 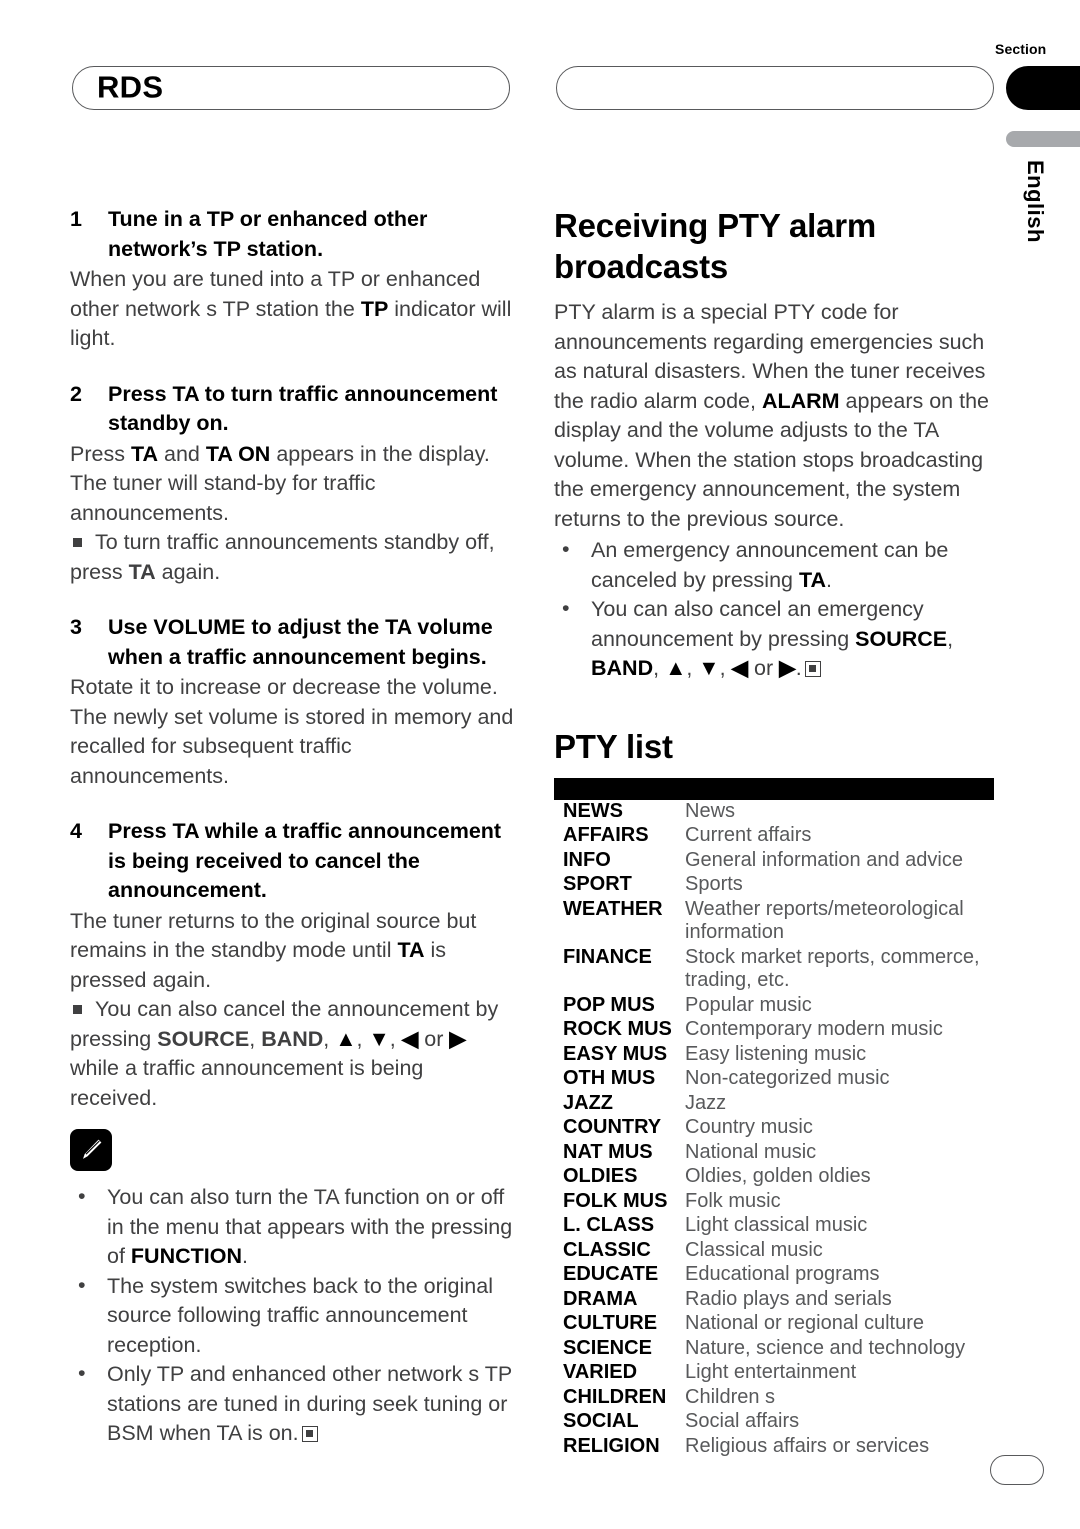 What do you see at coordinates (742, 1421) in the screenshot?
I see `pty-description-cell: Social affairs` at bounding box center [742, 1421].